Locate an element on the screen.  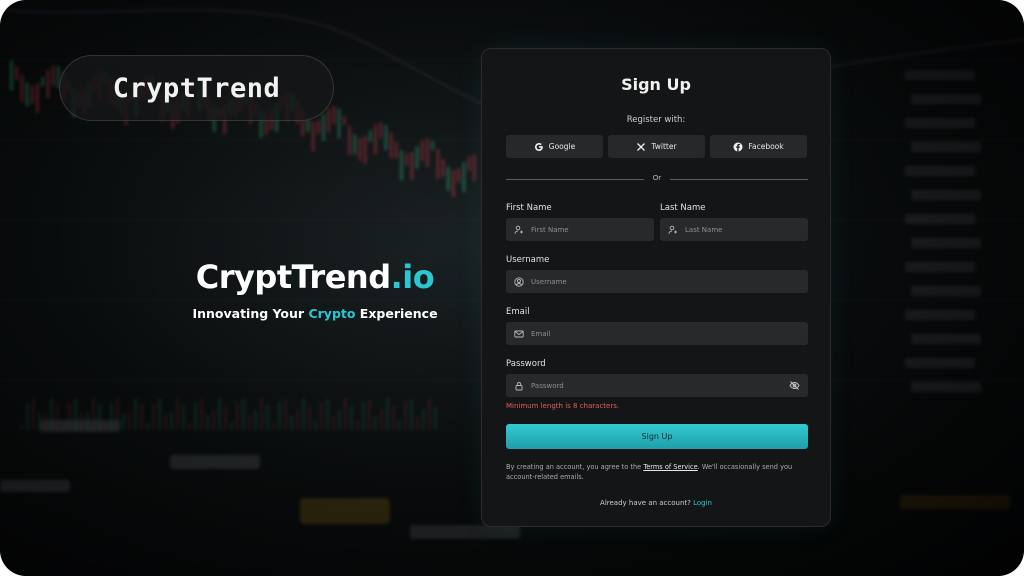
username-input is located at coordinates (669, 281).